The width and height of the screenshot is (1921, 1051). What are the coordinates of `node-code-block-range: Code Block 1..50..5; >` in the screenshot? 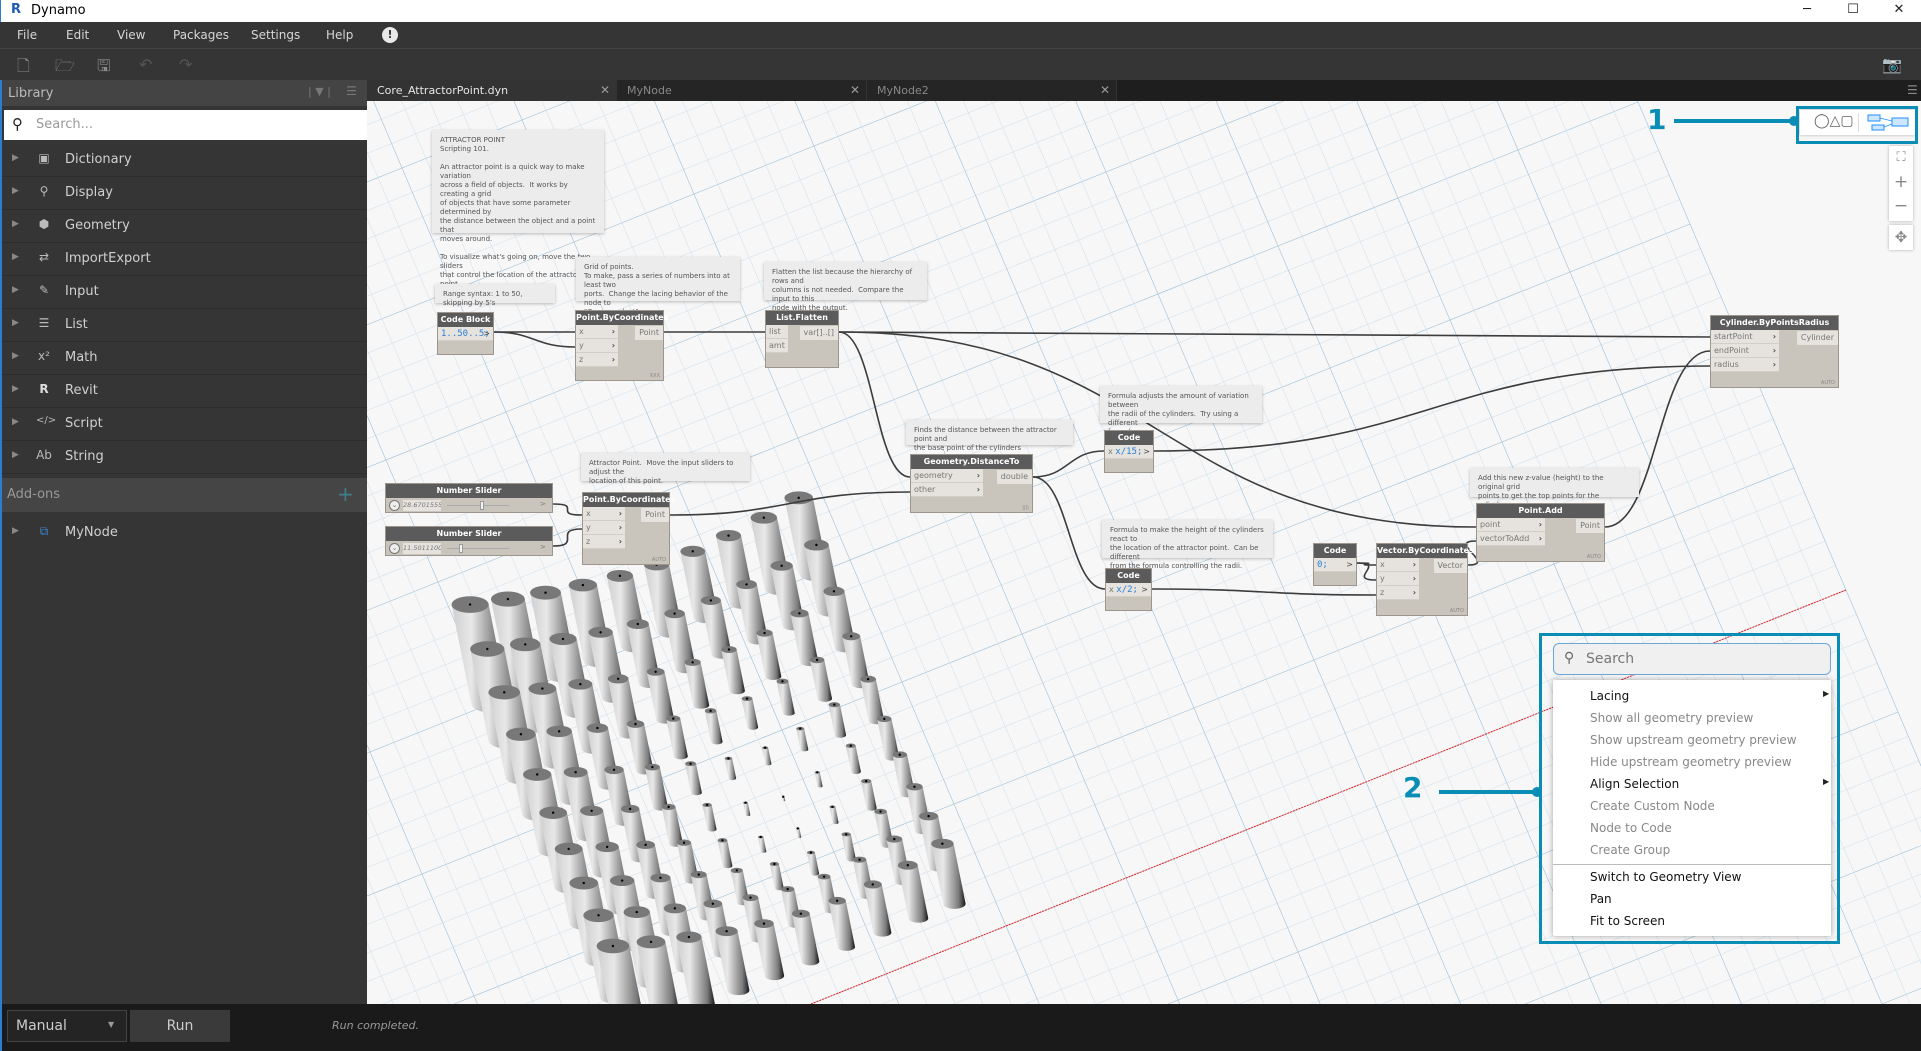 It's located at (465, 333).